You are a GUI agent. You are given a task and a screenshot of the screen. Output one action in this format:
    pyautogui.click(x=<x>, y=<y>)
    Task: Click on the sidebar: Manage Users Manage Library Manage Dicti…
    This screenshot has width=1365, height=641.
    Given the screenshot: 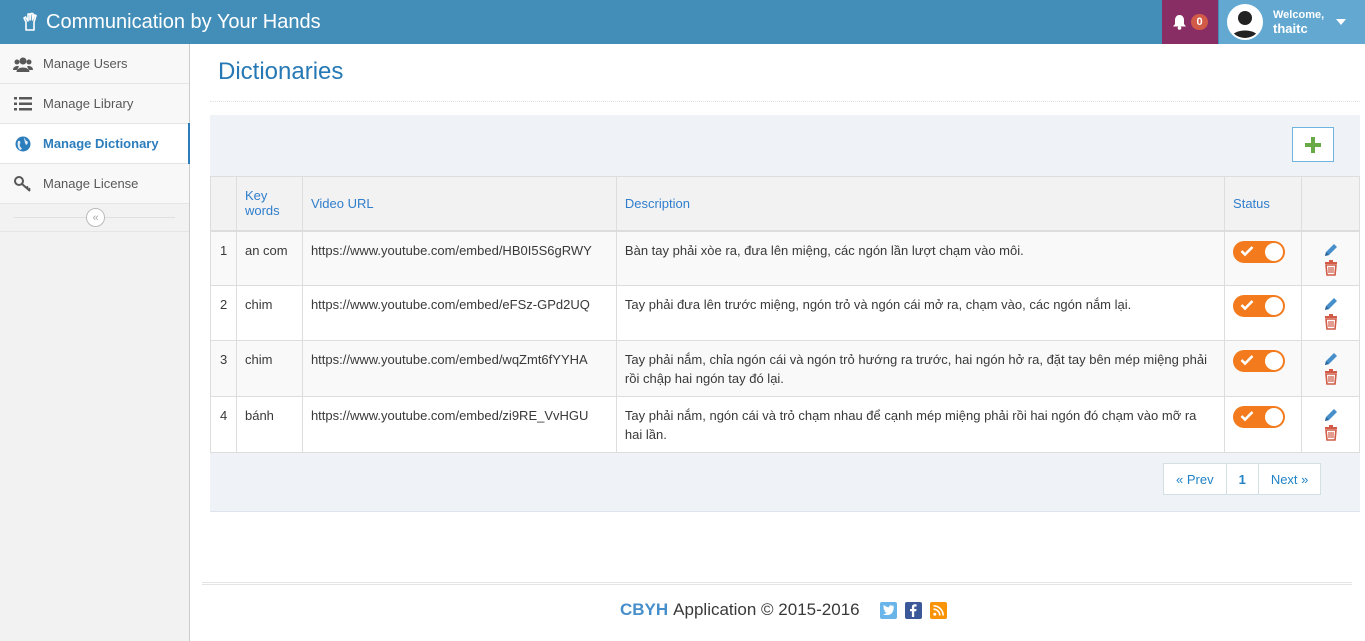 What is the action you would take?
    pyautogui.click(x=95, y=342)
    